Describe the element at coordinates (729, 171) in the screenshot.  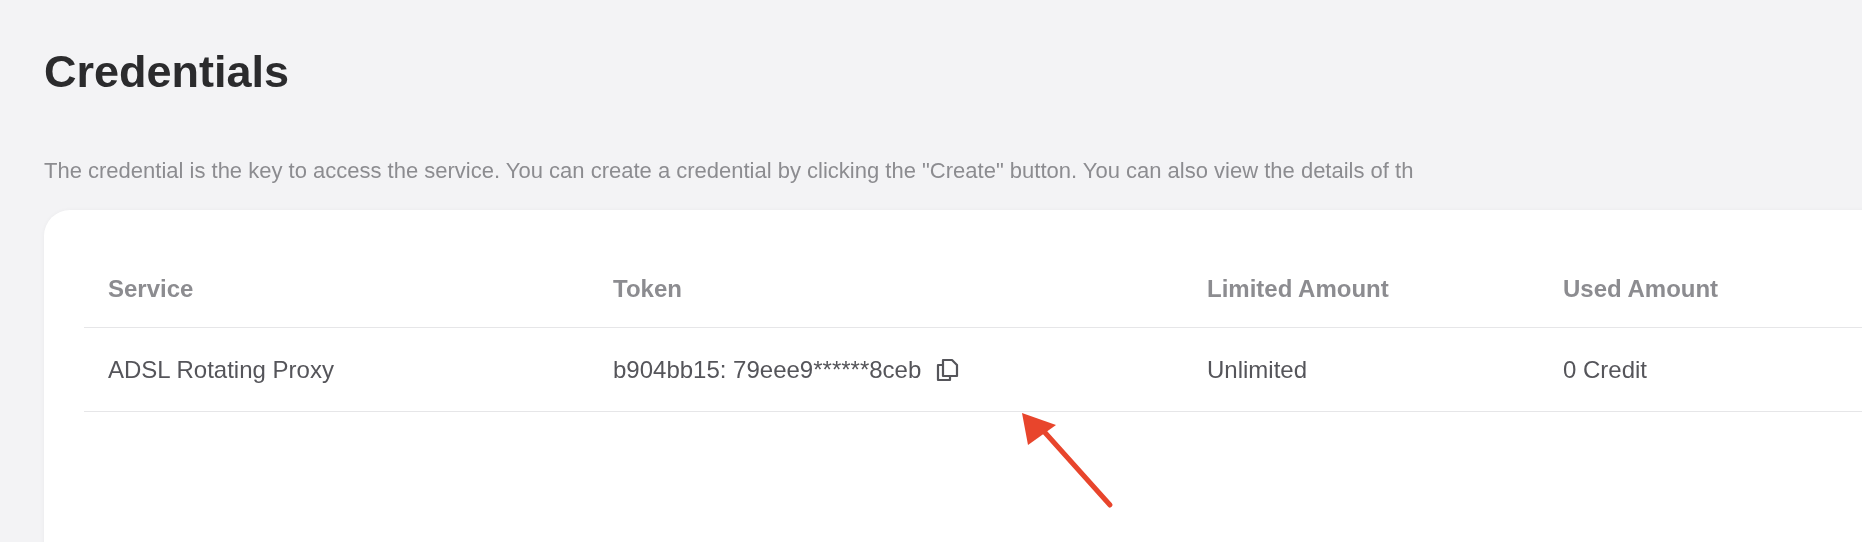
I see `page-description: The credential is the key to access the service. You can create a credential by clicking the "Create" button. You can also view the details of th` at that location.